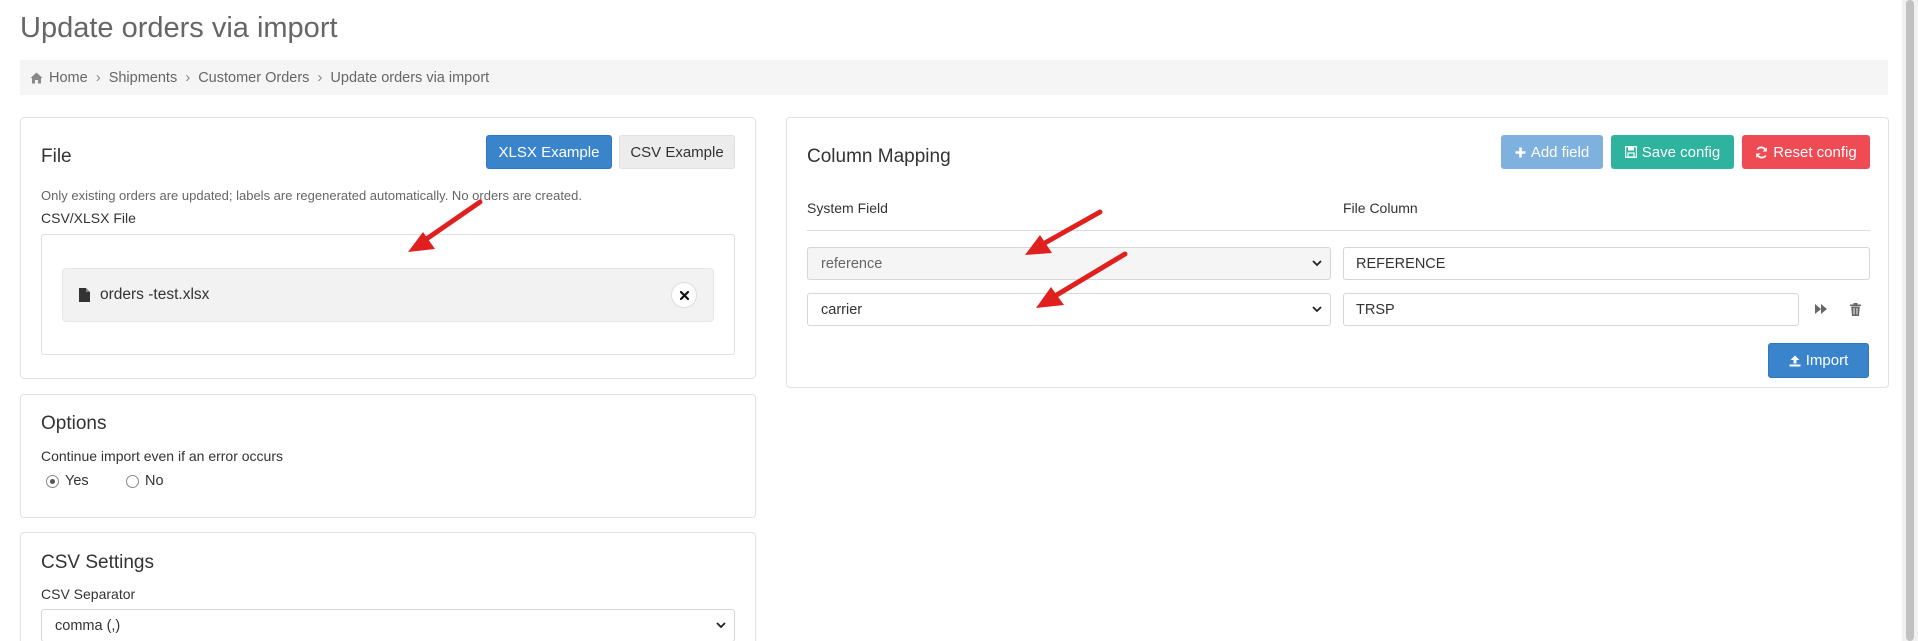  Describe the element at coordinates (179, 28) in the screenshot. I see `page-title: Update orders via import` at that location.